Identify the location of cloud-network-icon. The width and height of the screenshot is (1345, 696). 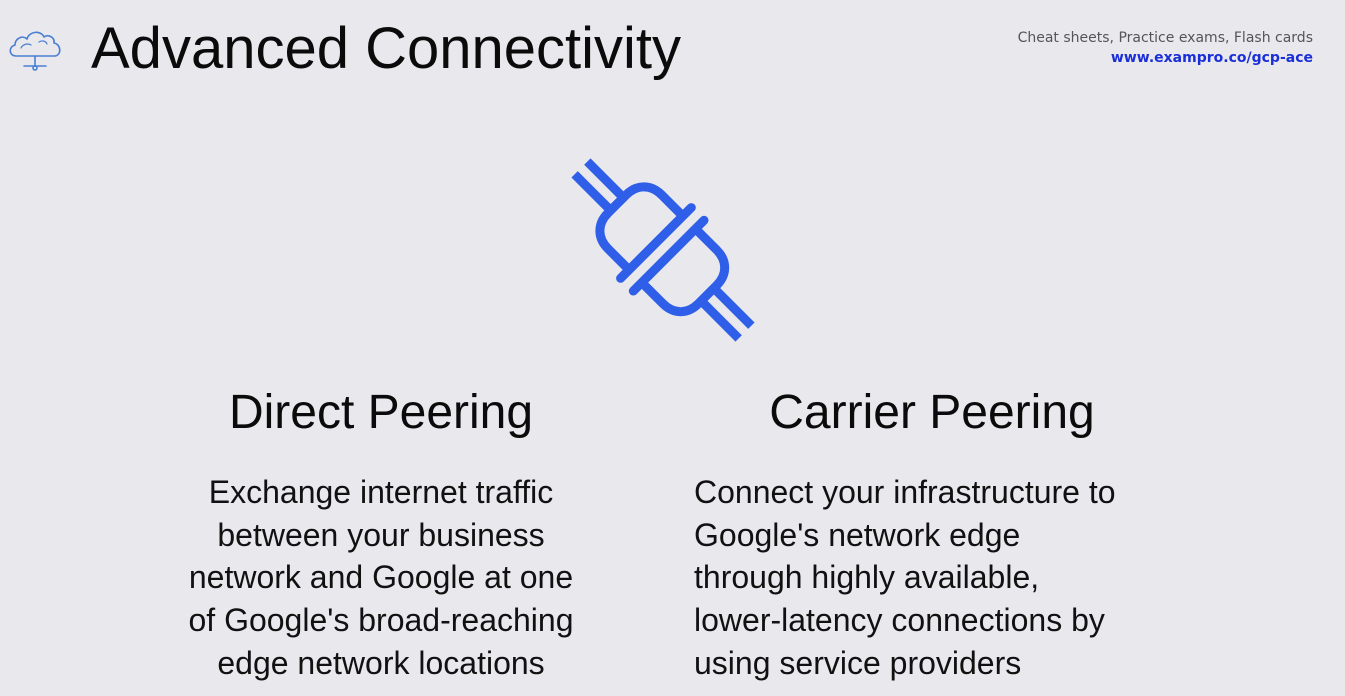
(35, 51).